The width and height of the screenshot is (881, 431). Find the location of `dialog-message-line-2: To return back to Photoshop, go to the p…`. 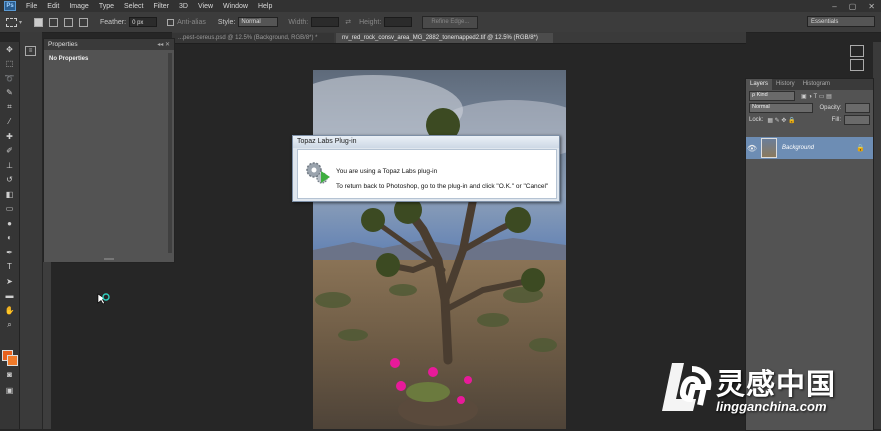

dialog-message-line-2: To return back to Photoshop, go to the p… is located at coordinates (442, 186).